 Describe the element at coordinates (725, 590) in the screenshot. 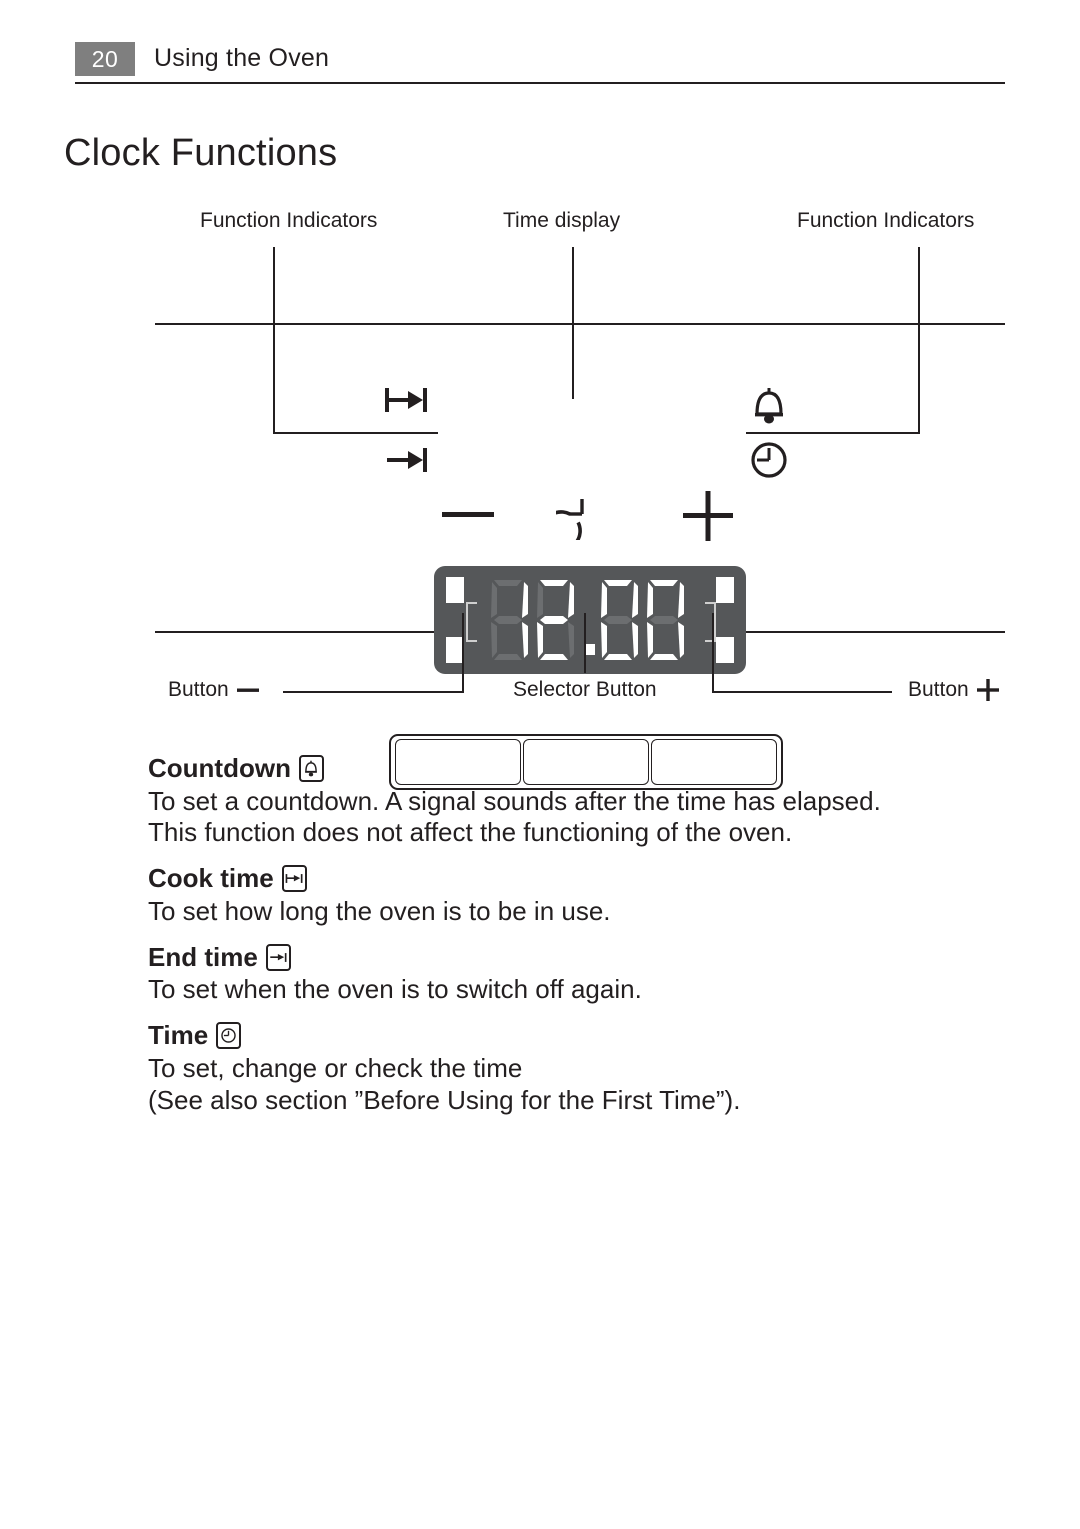

I see `display-indicator-mark-right-top` at that location.